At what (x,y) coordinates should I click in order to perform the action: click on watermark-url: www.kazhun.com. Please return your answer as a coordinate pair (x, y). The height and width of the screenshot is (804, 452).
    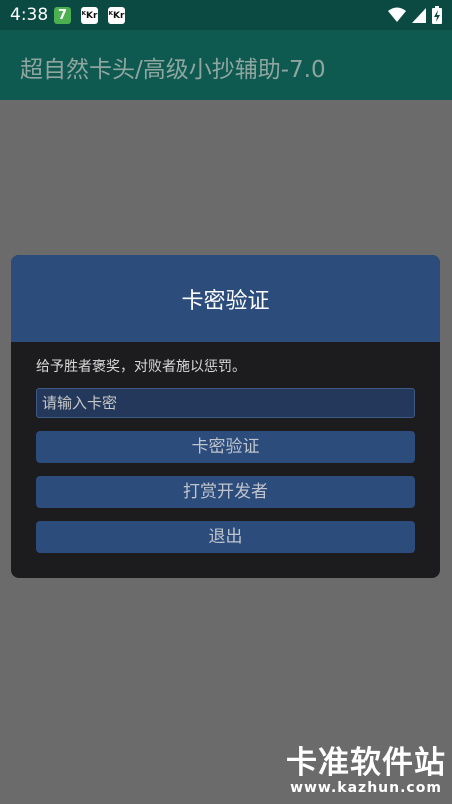
    Looking at the image, I should click on (366, 788).